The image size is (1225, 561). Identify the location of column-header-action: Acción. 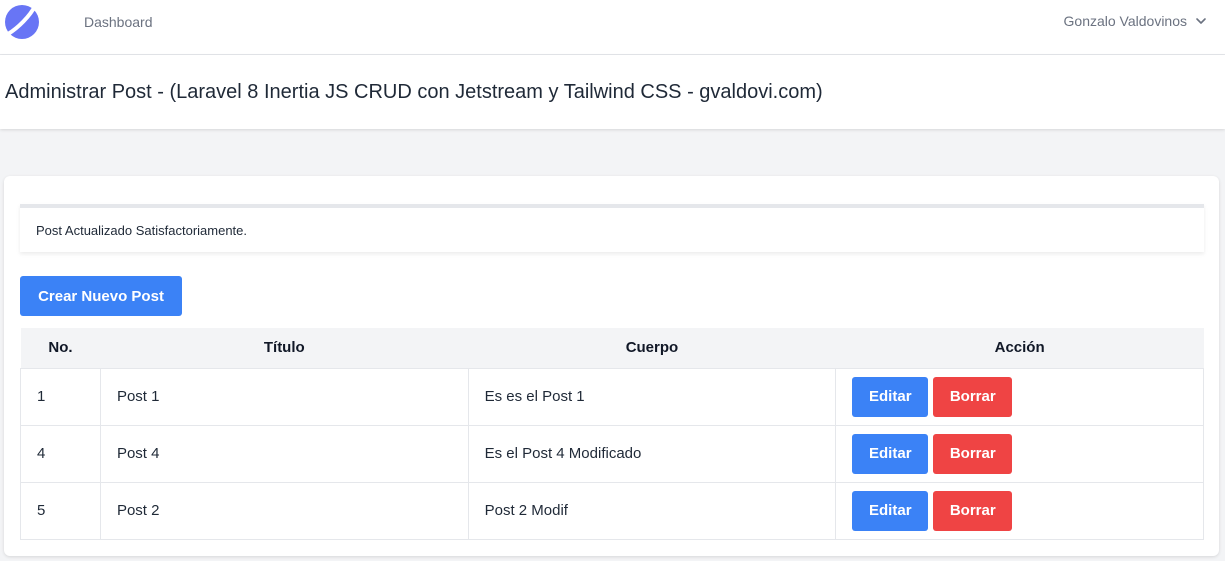
(1019, 348).